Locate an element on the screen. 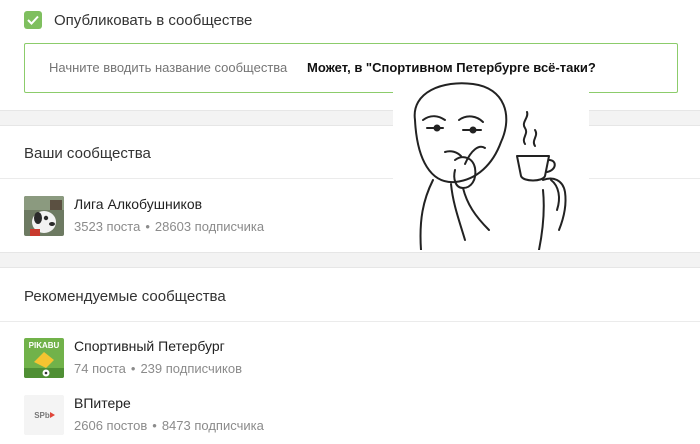 The height and width of the screenshot is (444, 700). community-stats: 2606 постов • 8473 подписчика is located at coordinates (169, 425).